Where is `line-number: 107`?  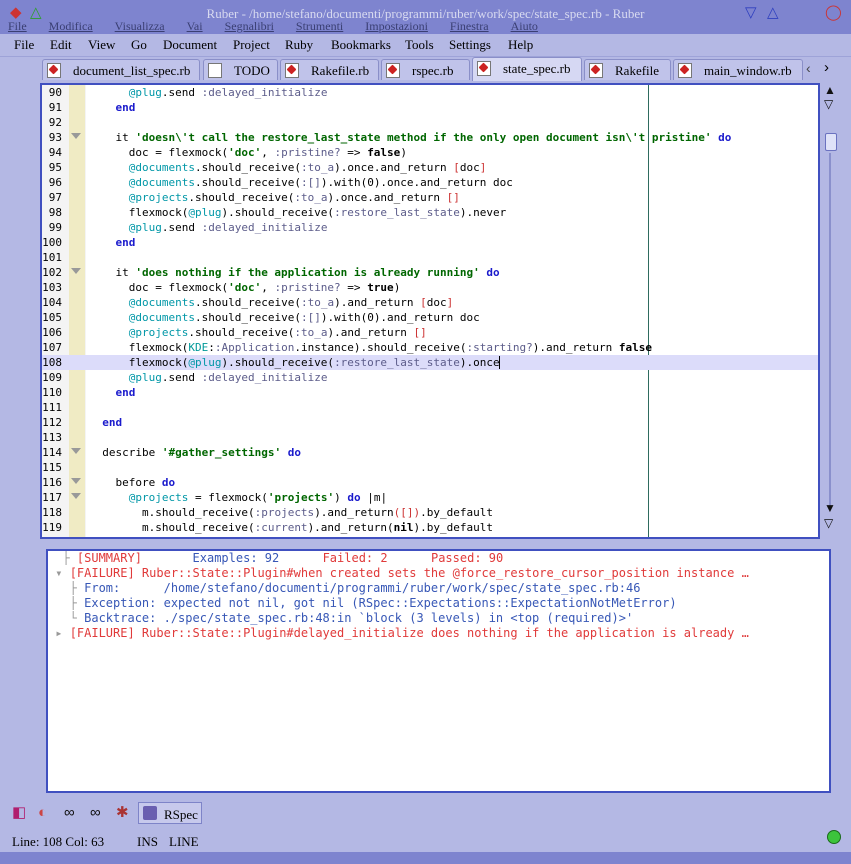
line-number: 107 is located at coordinates (52, 347).